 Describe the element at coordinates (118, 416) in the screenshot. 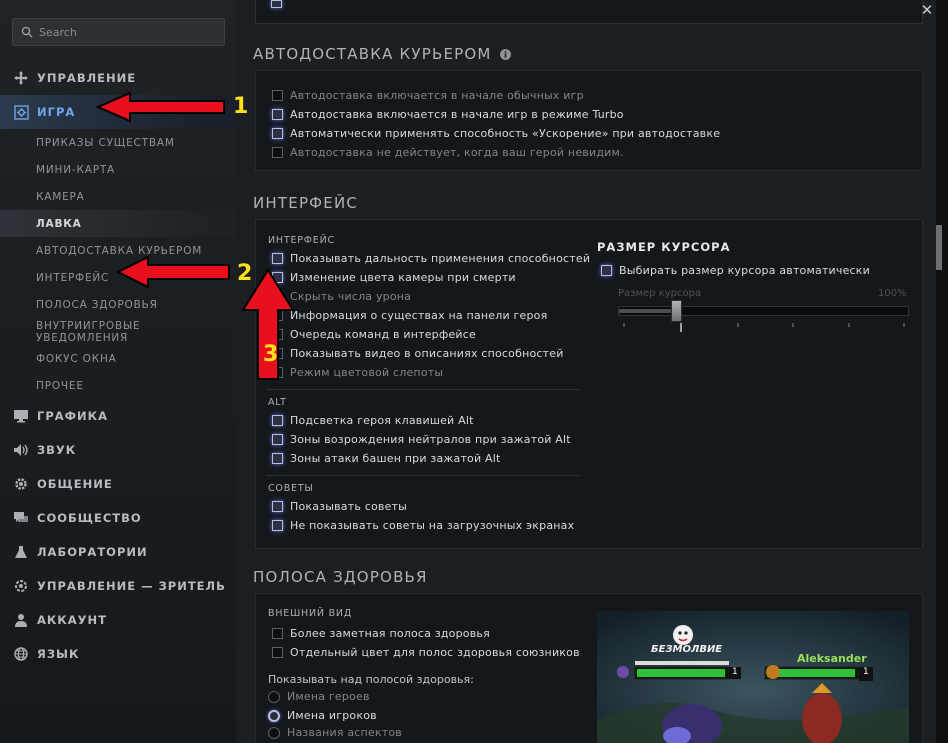

I see `nav-graphics: ГРАФИКА` at that location.